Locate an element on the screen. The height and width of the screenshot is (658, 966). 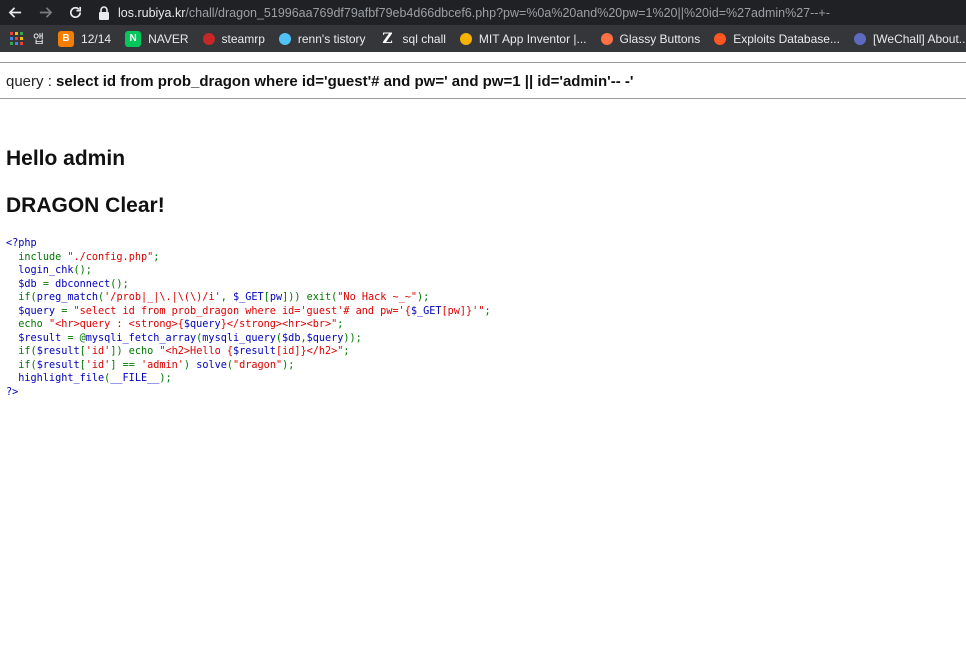
code-token: "<h2>Hello { is located at coordinates (196, 351).